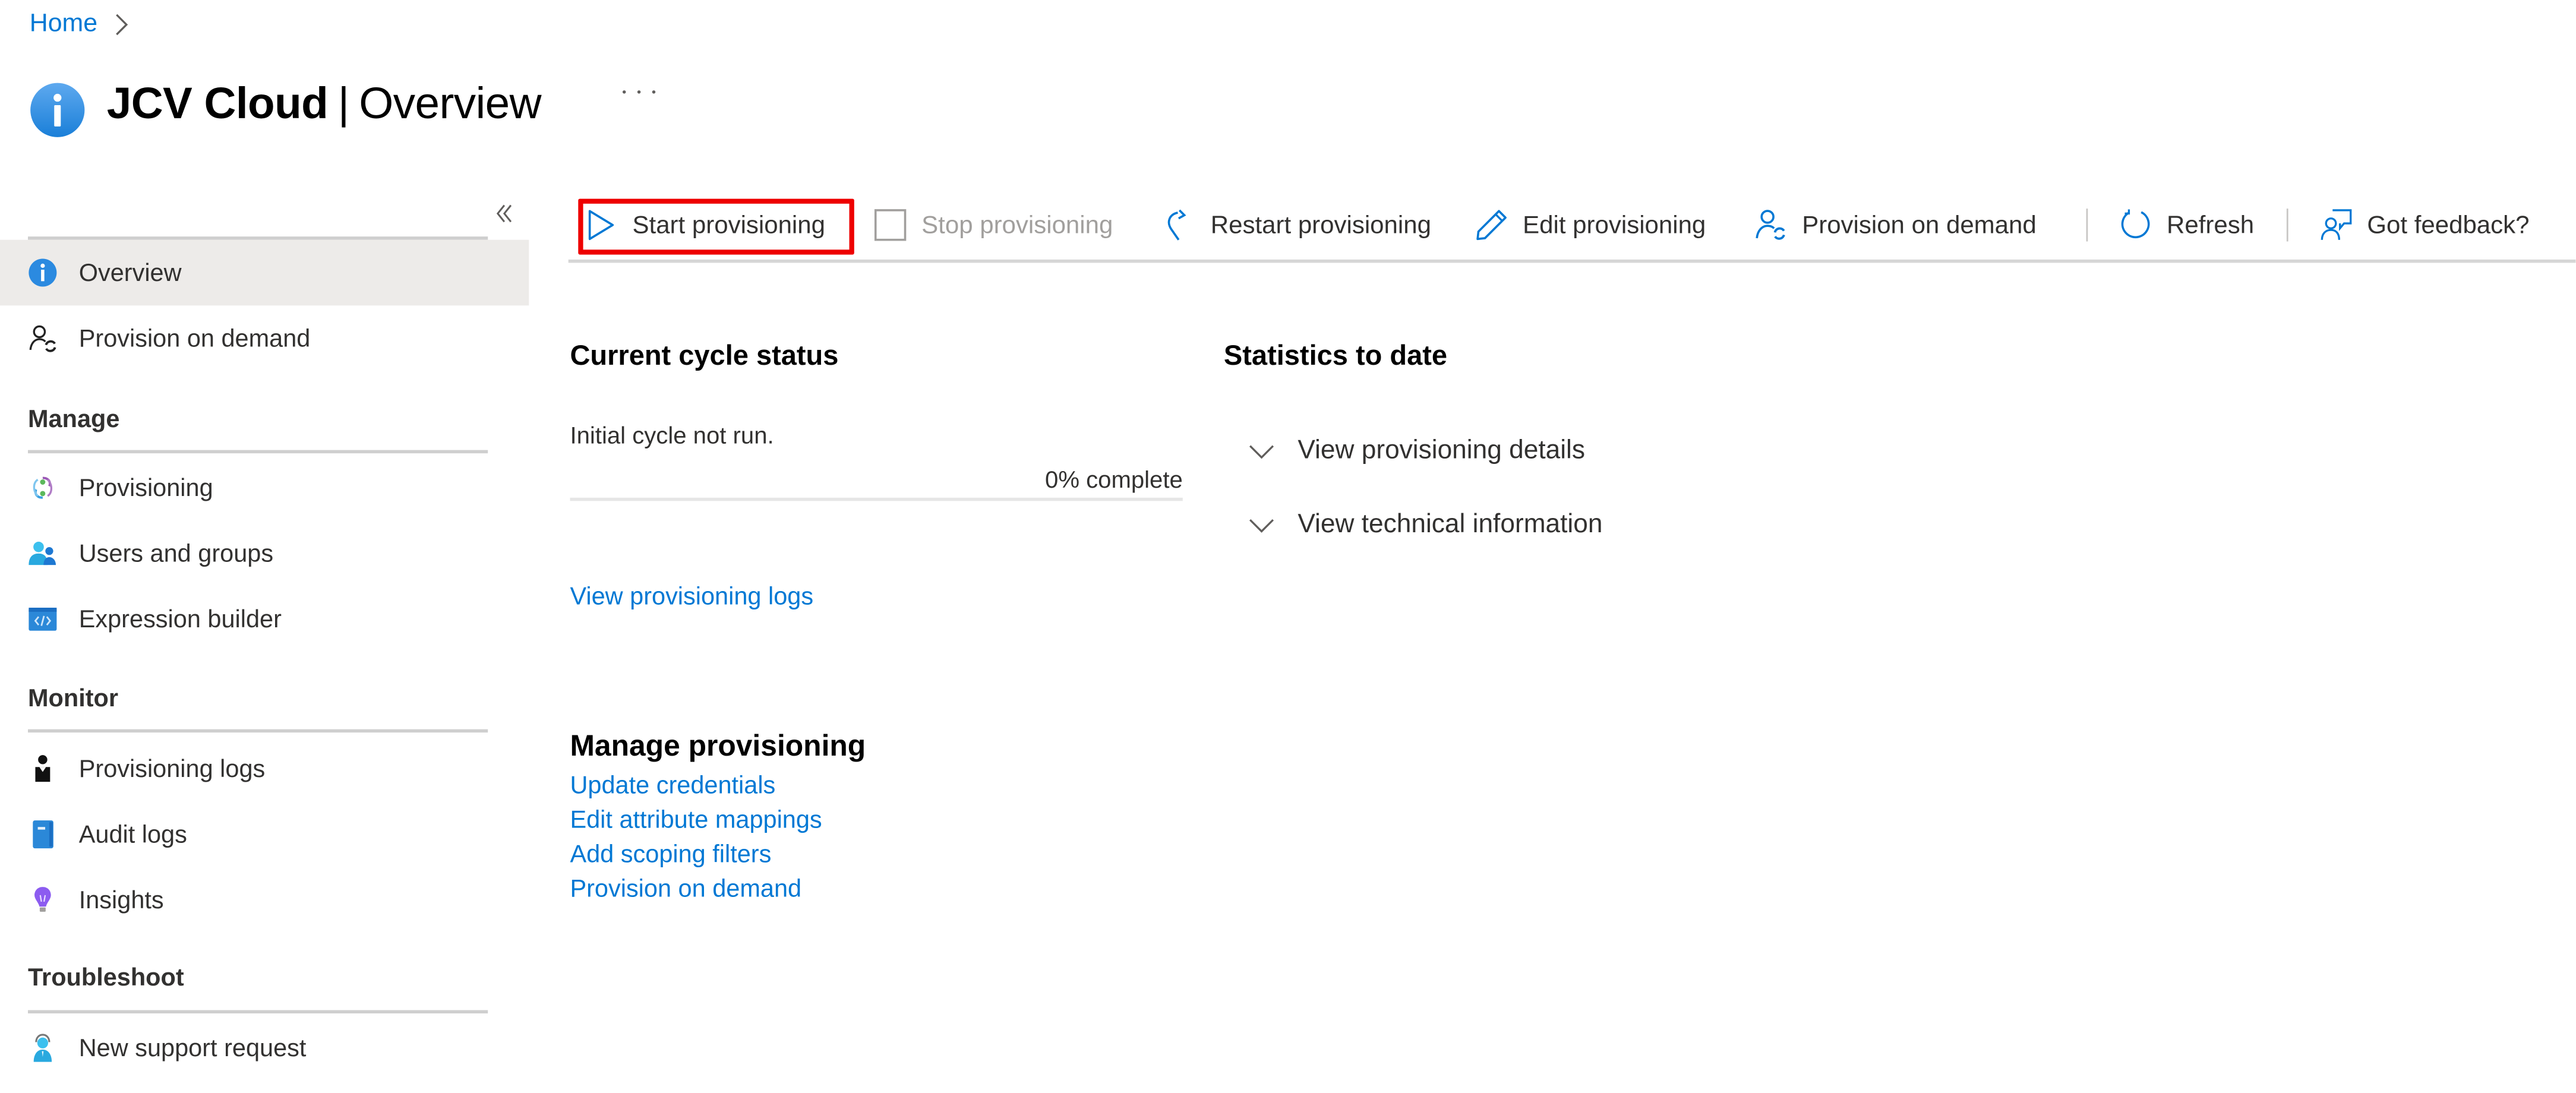 The height and width of the screenshot is (1093, 2576). Describe the element at coordinates (180, 619) in the screenshot. I see `sidebar-item-label: Expression builder` at that location.